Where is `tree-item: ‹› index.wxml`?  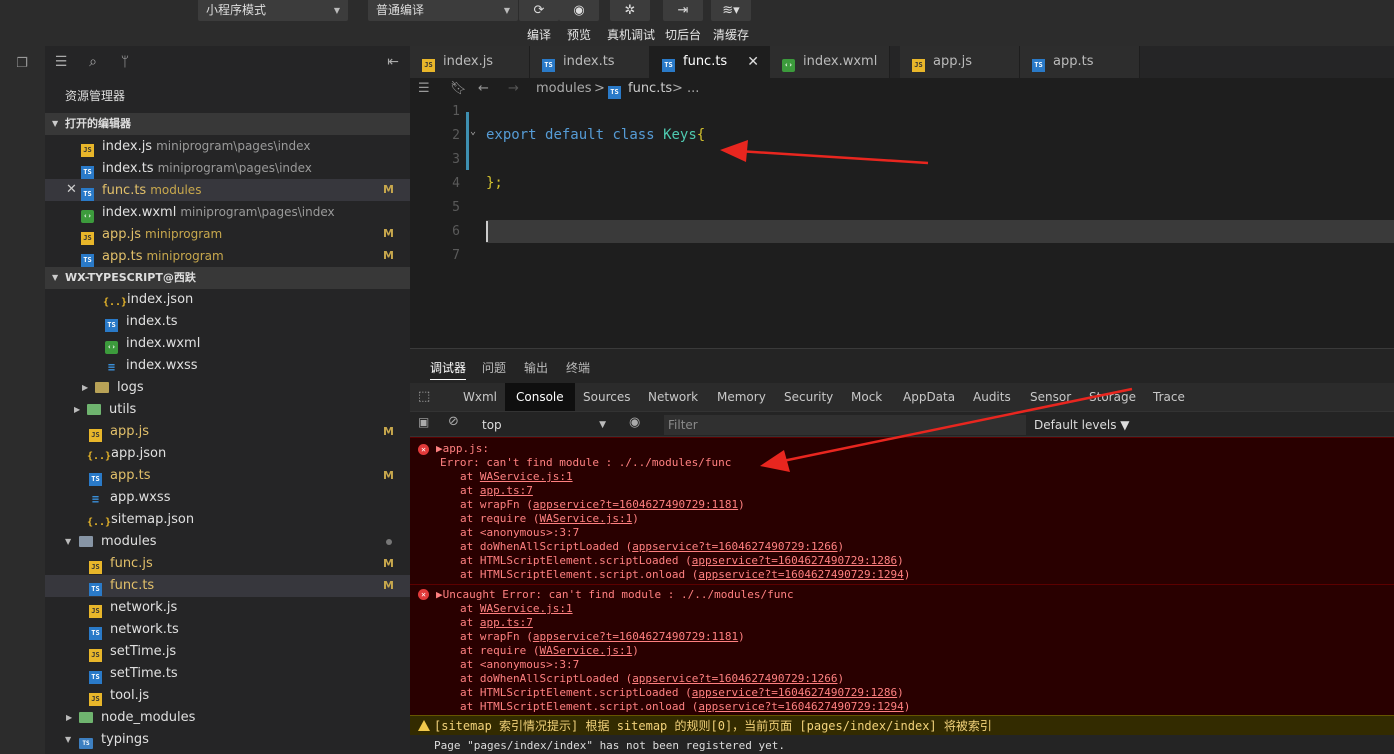 tree-item: ‹› index.wxml is located at coordinates (227, 344).